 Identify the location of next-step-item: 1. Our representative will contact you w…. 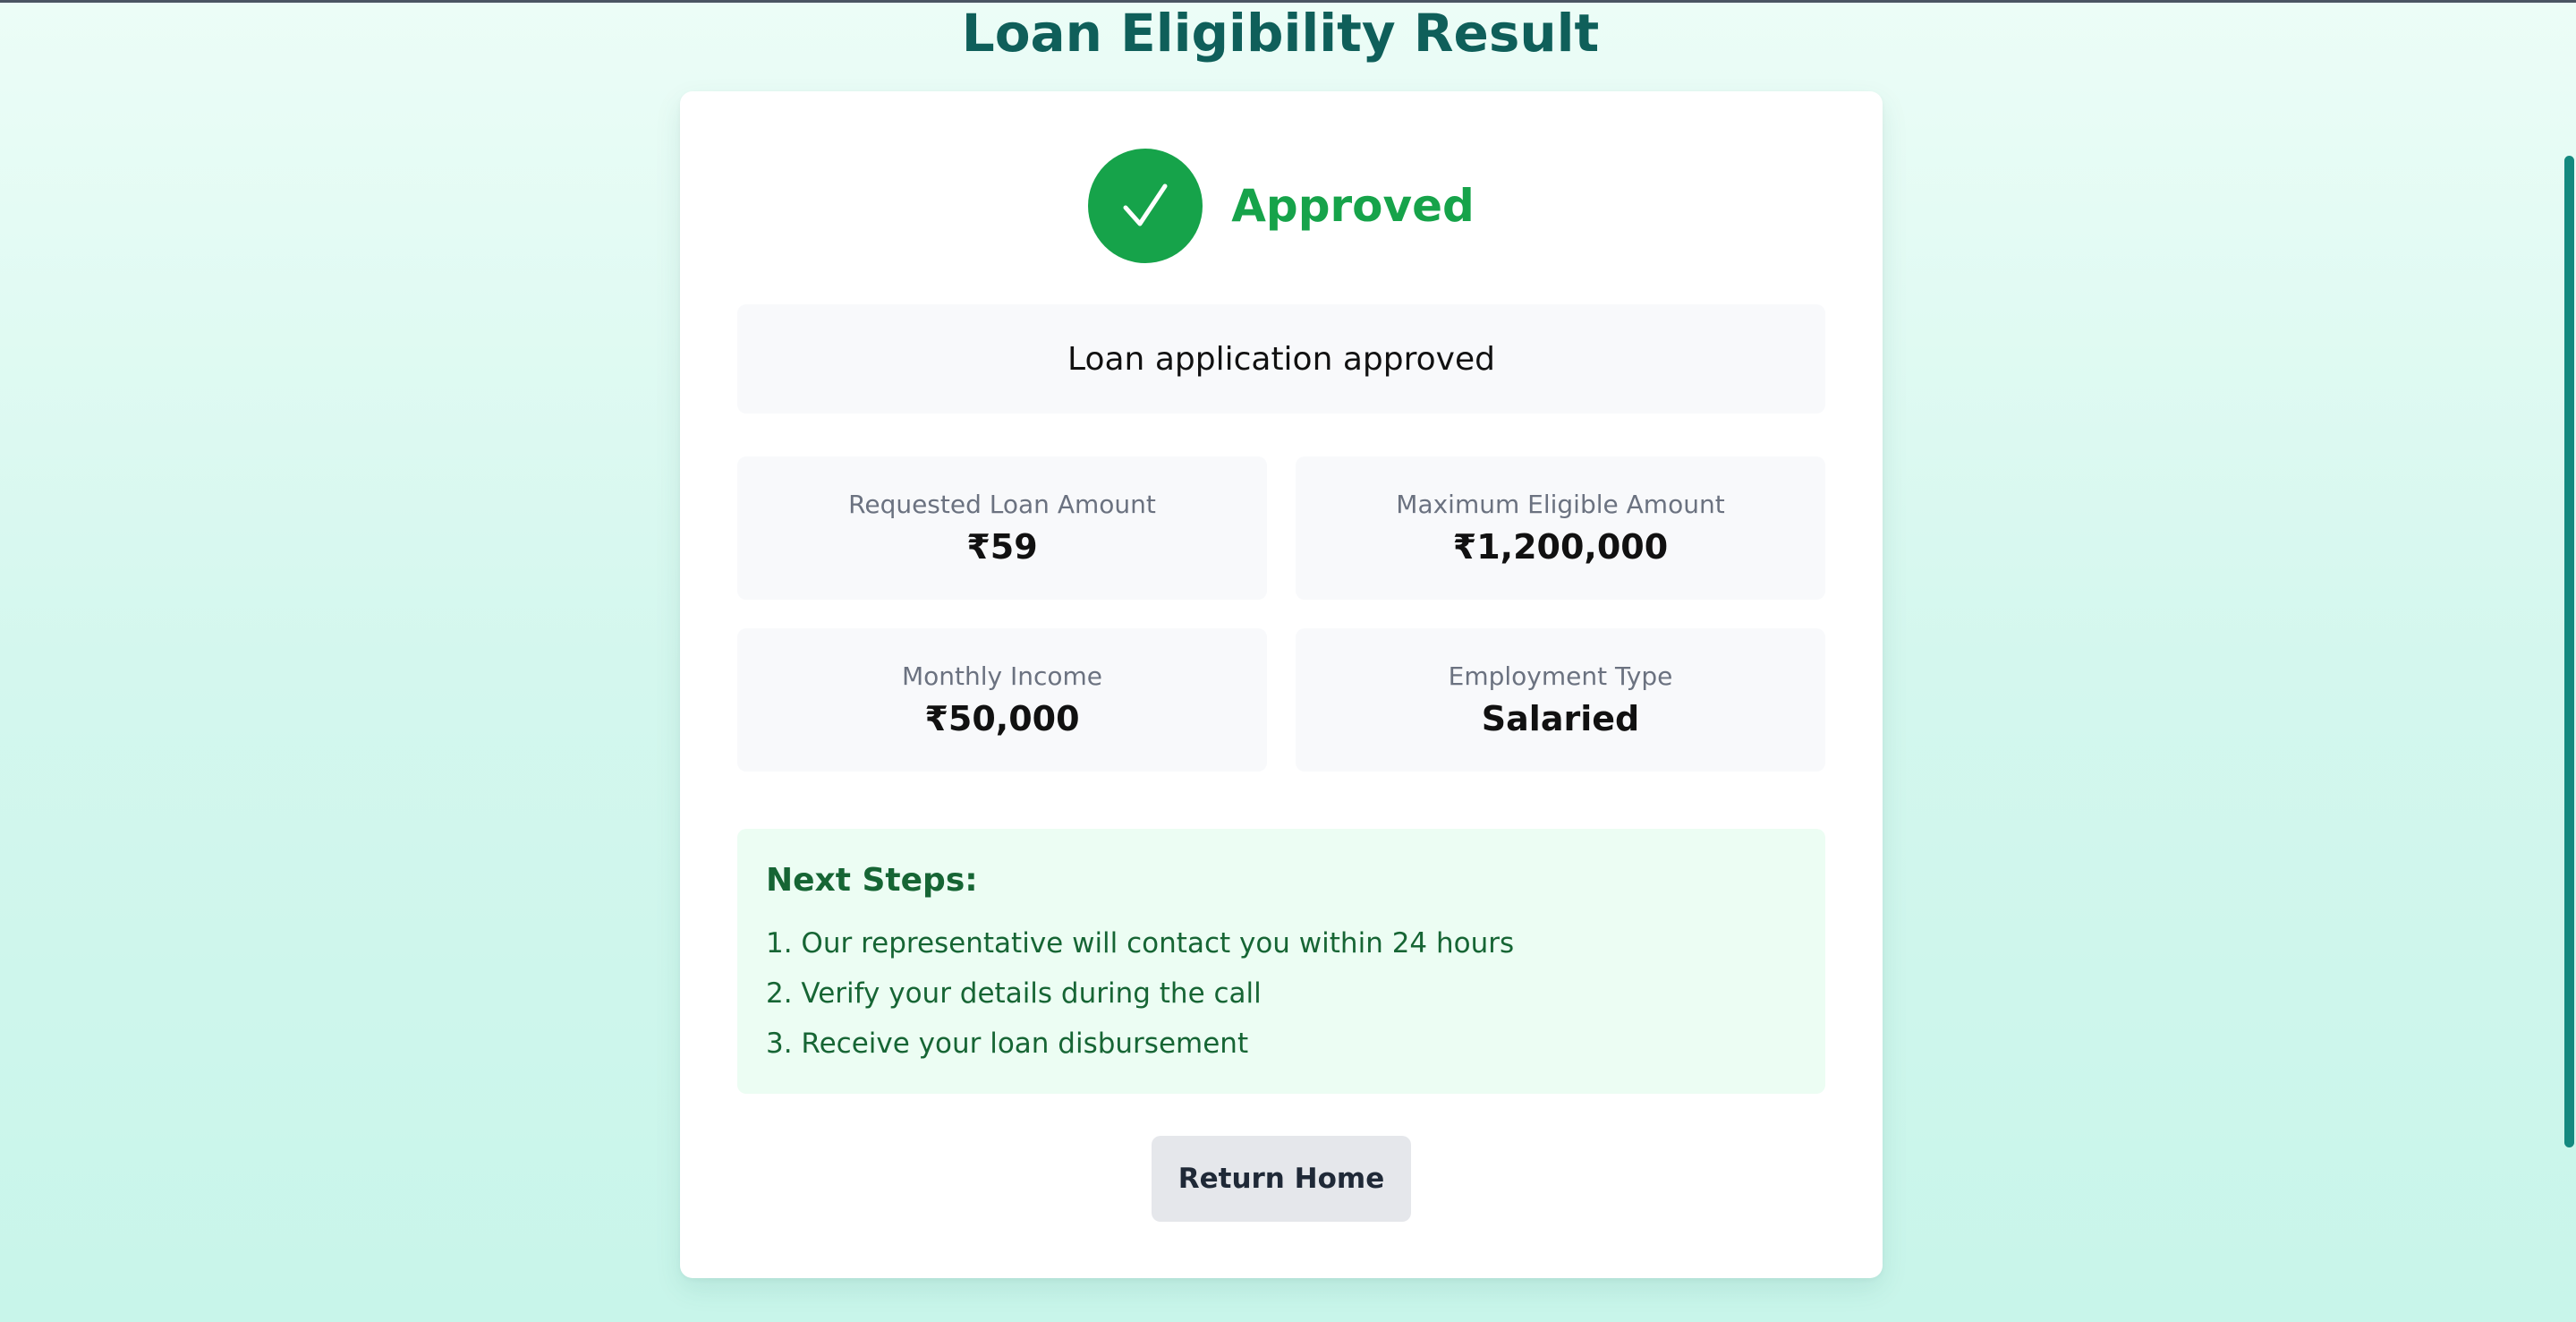
(1140, 944).